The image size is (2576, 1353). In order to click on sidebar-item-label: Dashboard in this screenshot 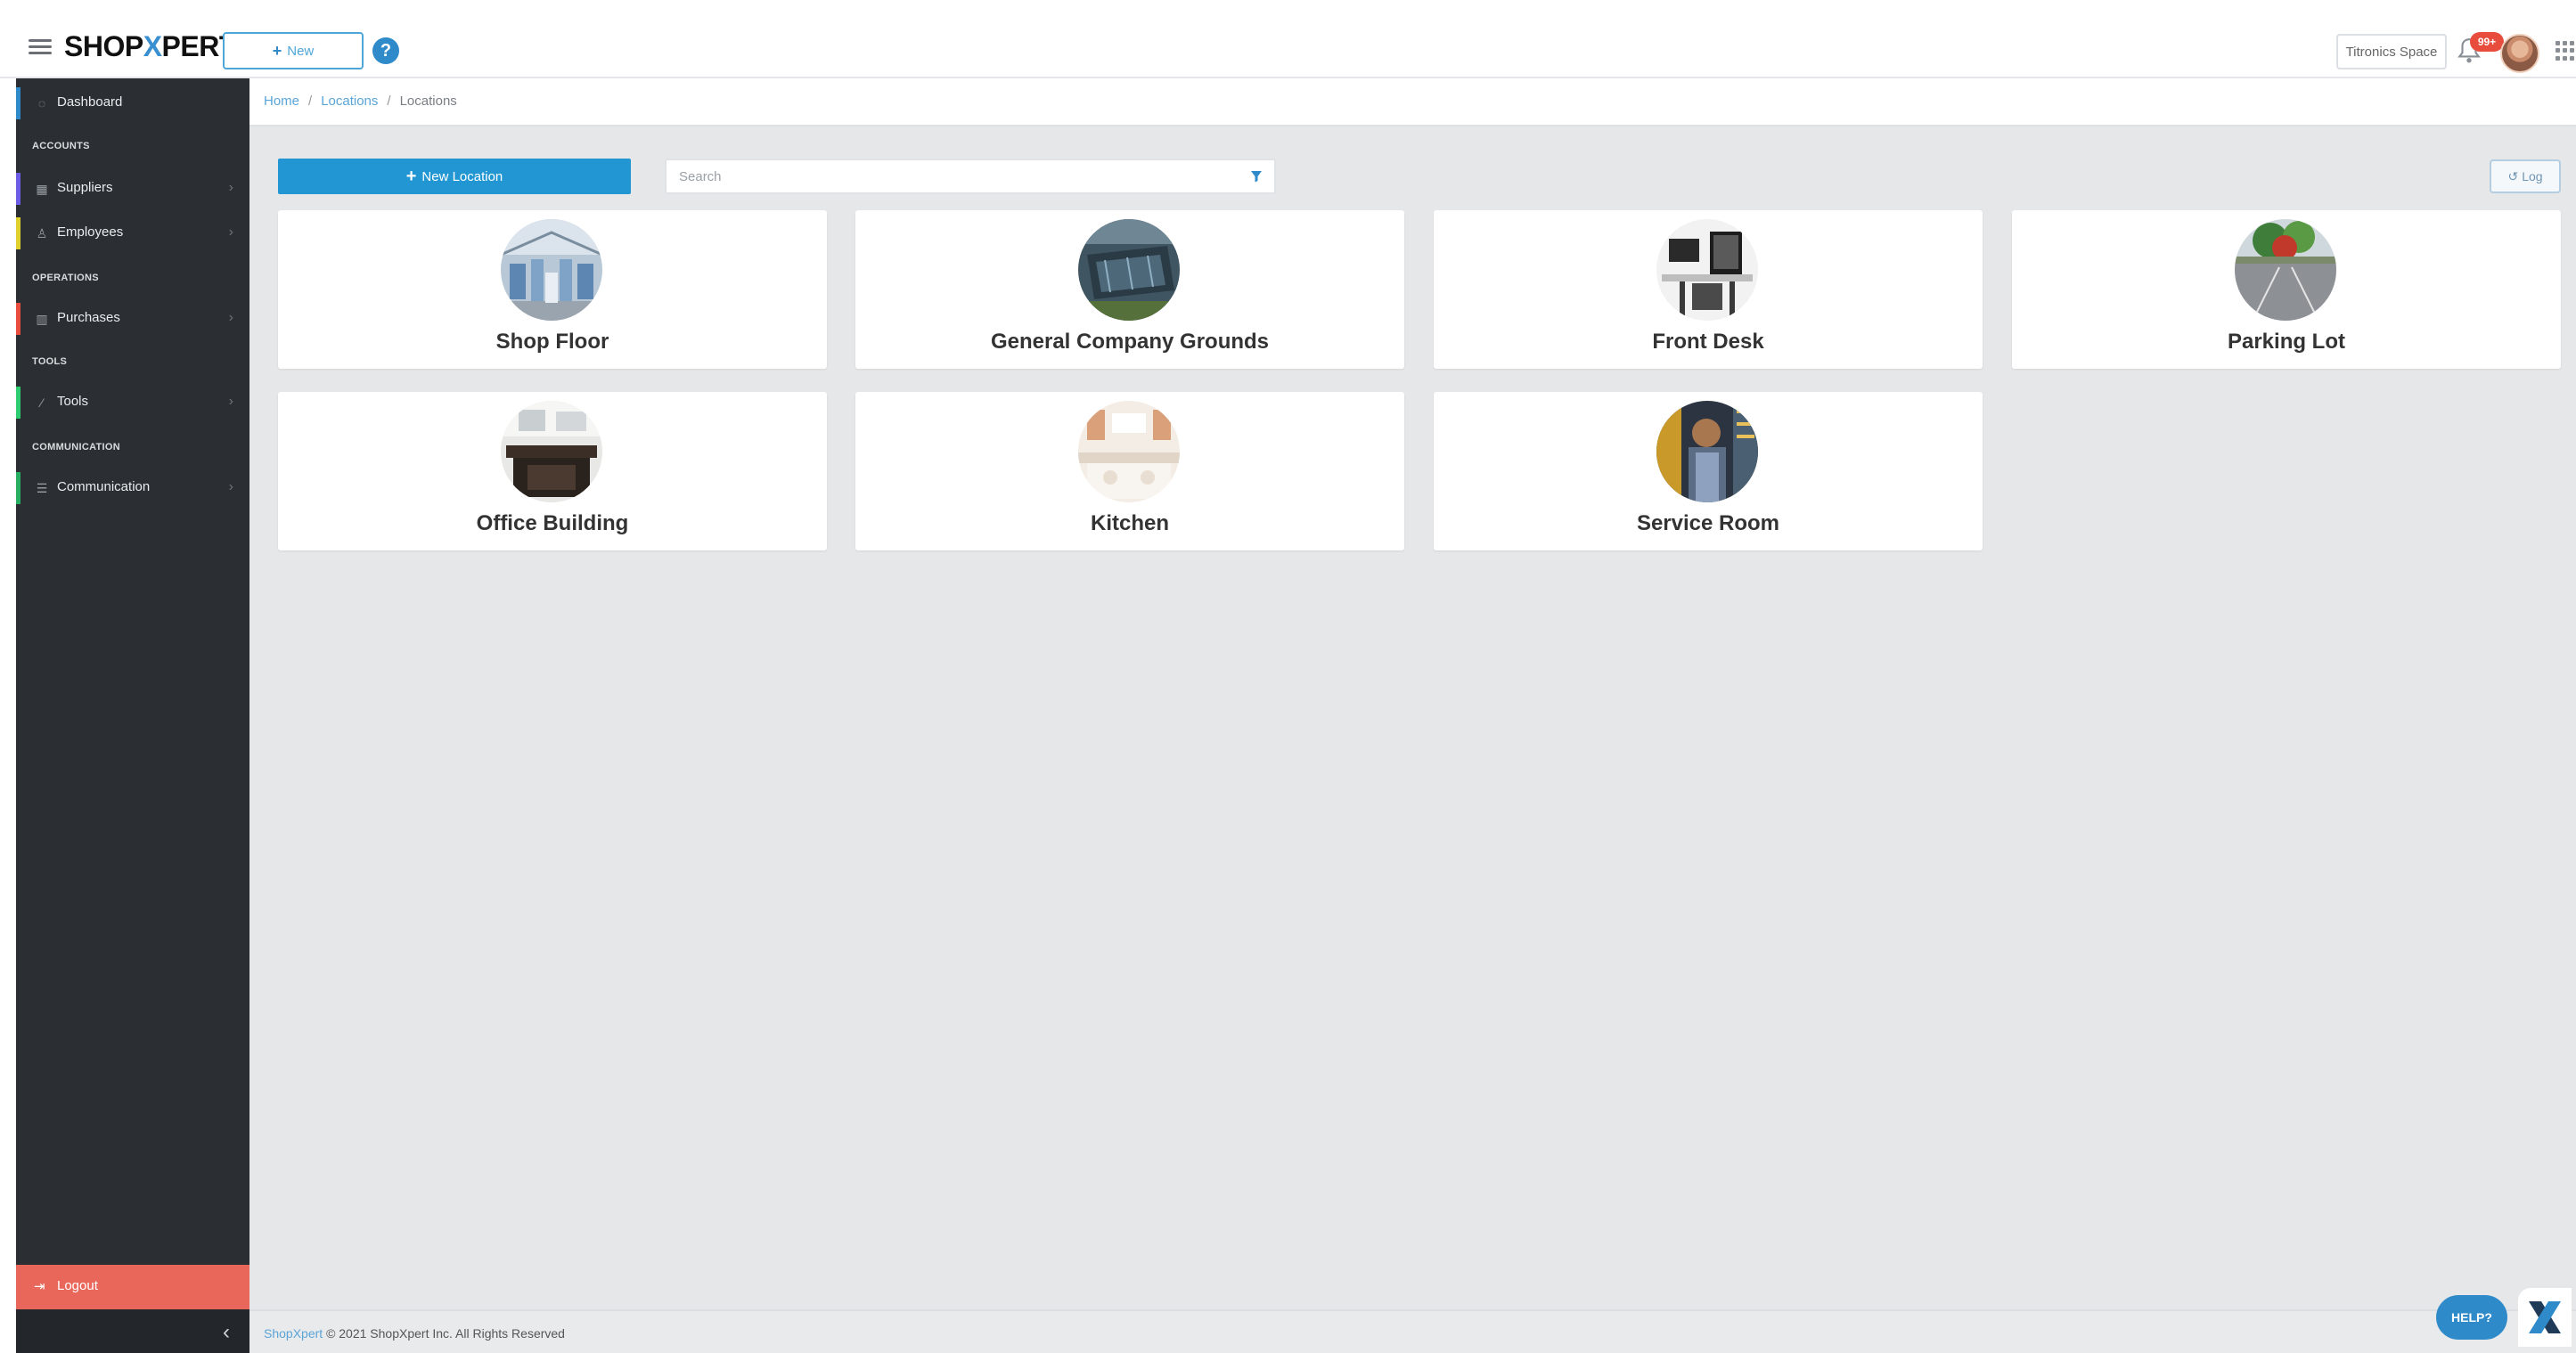, I will do `click(90, 102)`.